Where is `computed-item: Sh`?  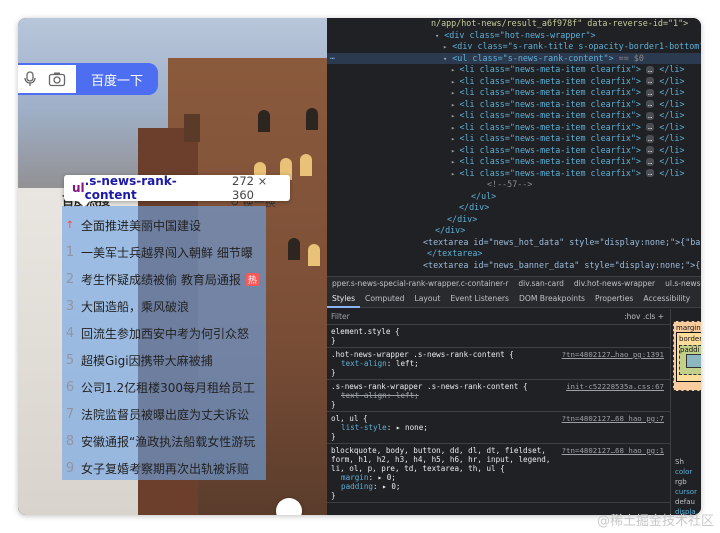
computed-item: Sh is located at coordinates (686, 462).